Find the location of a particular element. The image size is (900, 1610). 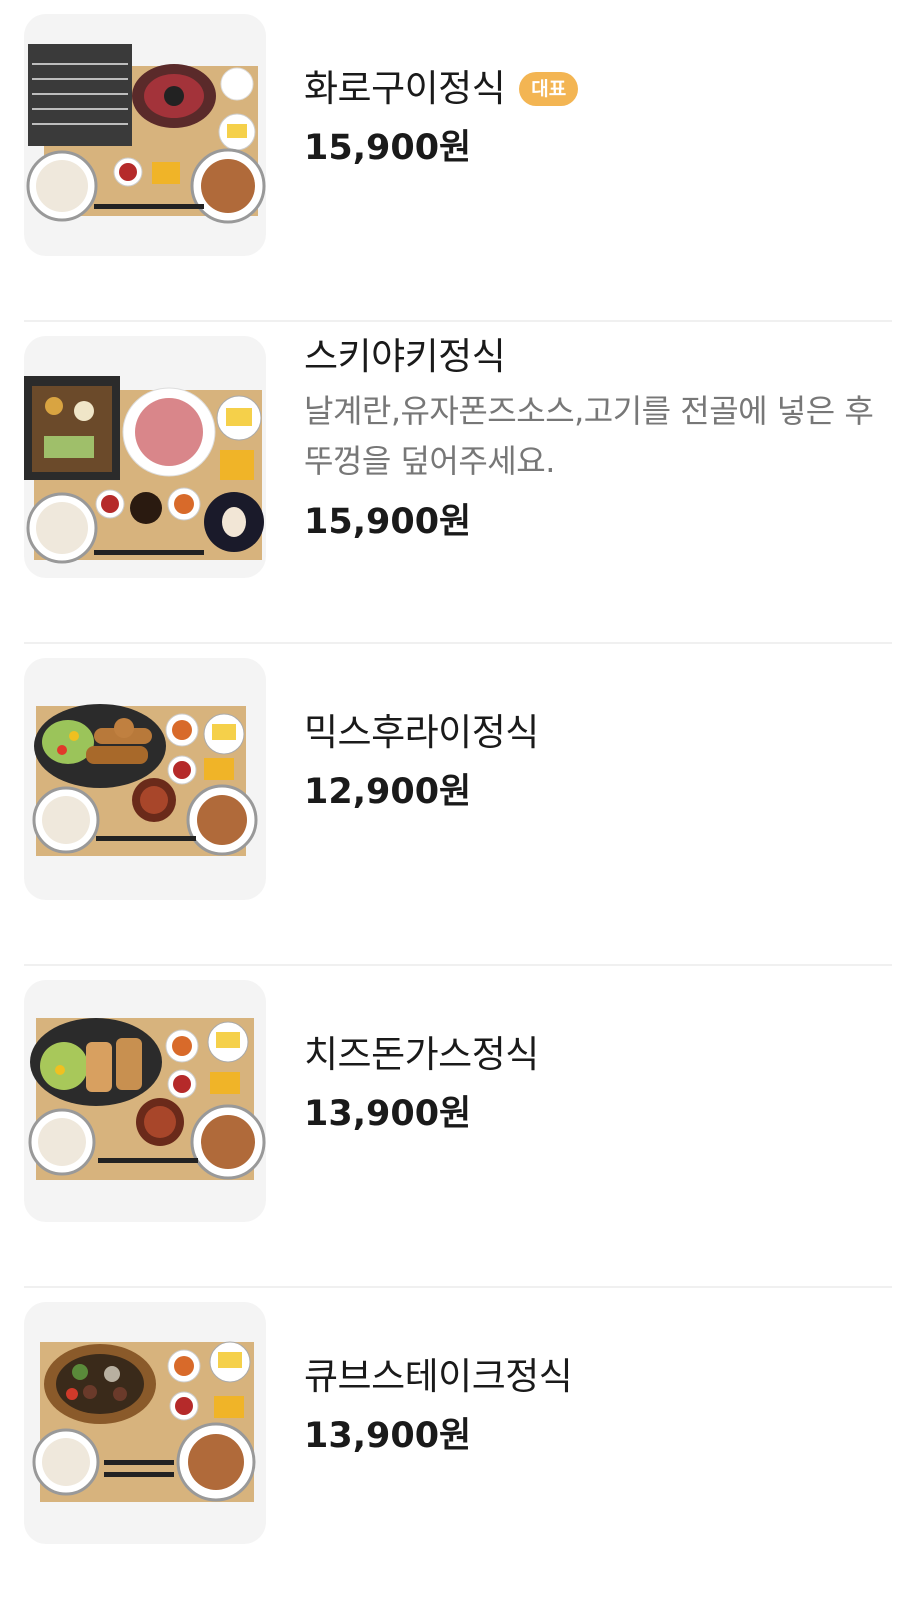

name-row: 치즈돈가스정식 is located at coordinates (593, 1055).